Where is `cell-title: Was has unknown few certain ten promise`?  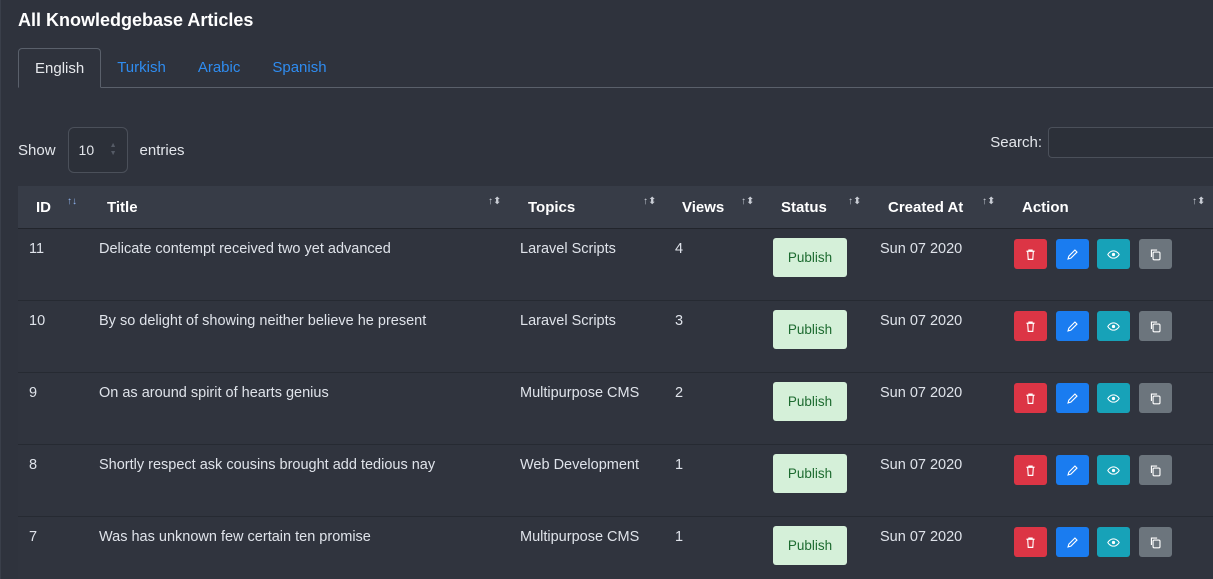
cell-title: Was has unknown few certain ten promise is located at coordinates (235, 537).